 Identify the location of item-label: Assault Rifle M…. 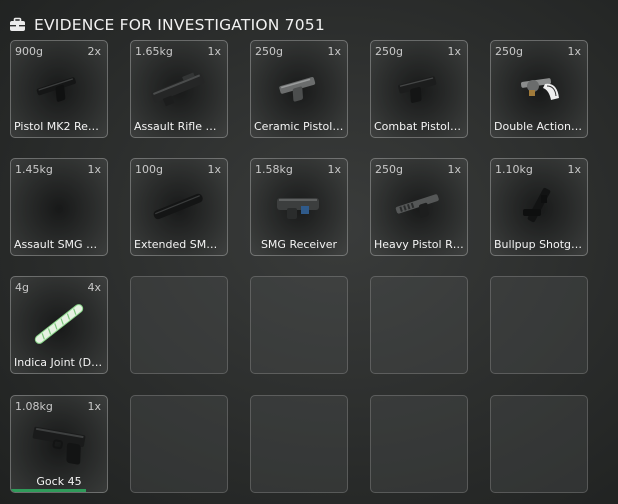
(179, 126).